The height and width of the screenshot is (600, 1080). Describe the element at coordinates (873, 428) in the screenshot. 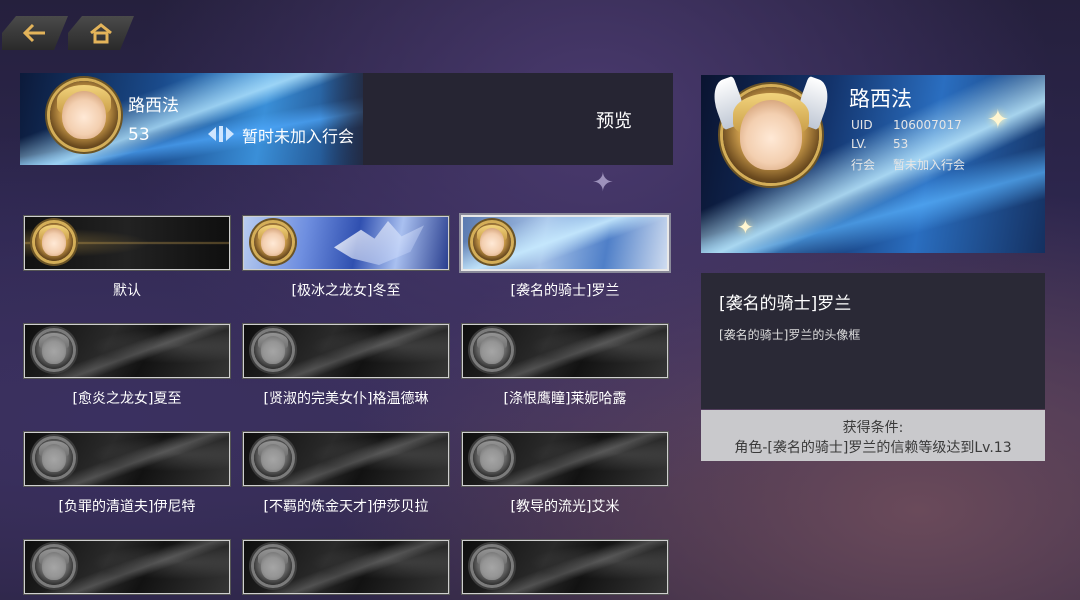

I see `condition-heading: 获得条件:` at that location.